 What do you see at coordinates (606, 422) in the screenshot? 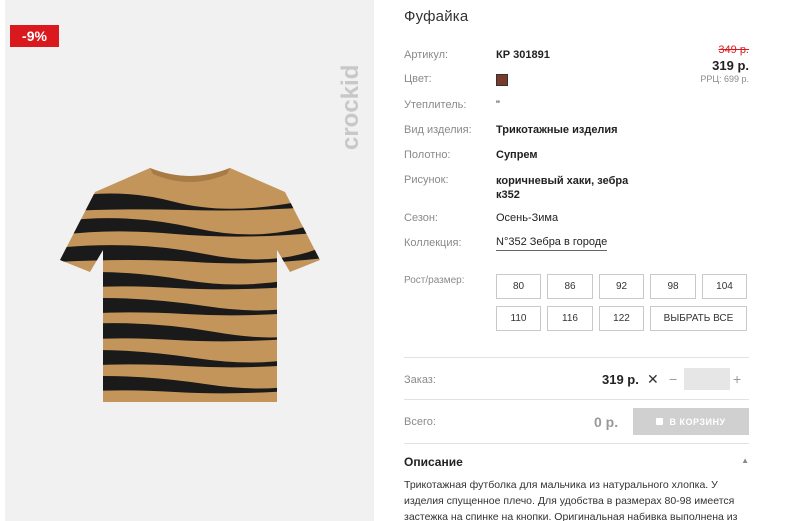
I see `total-price: 0 р.` at bounding box center [606, 422].